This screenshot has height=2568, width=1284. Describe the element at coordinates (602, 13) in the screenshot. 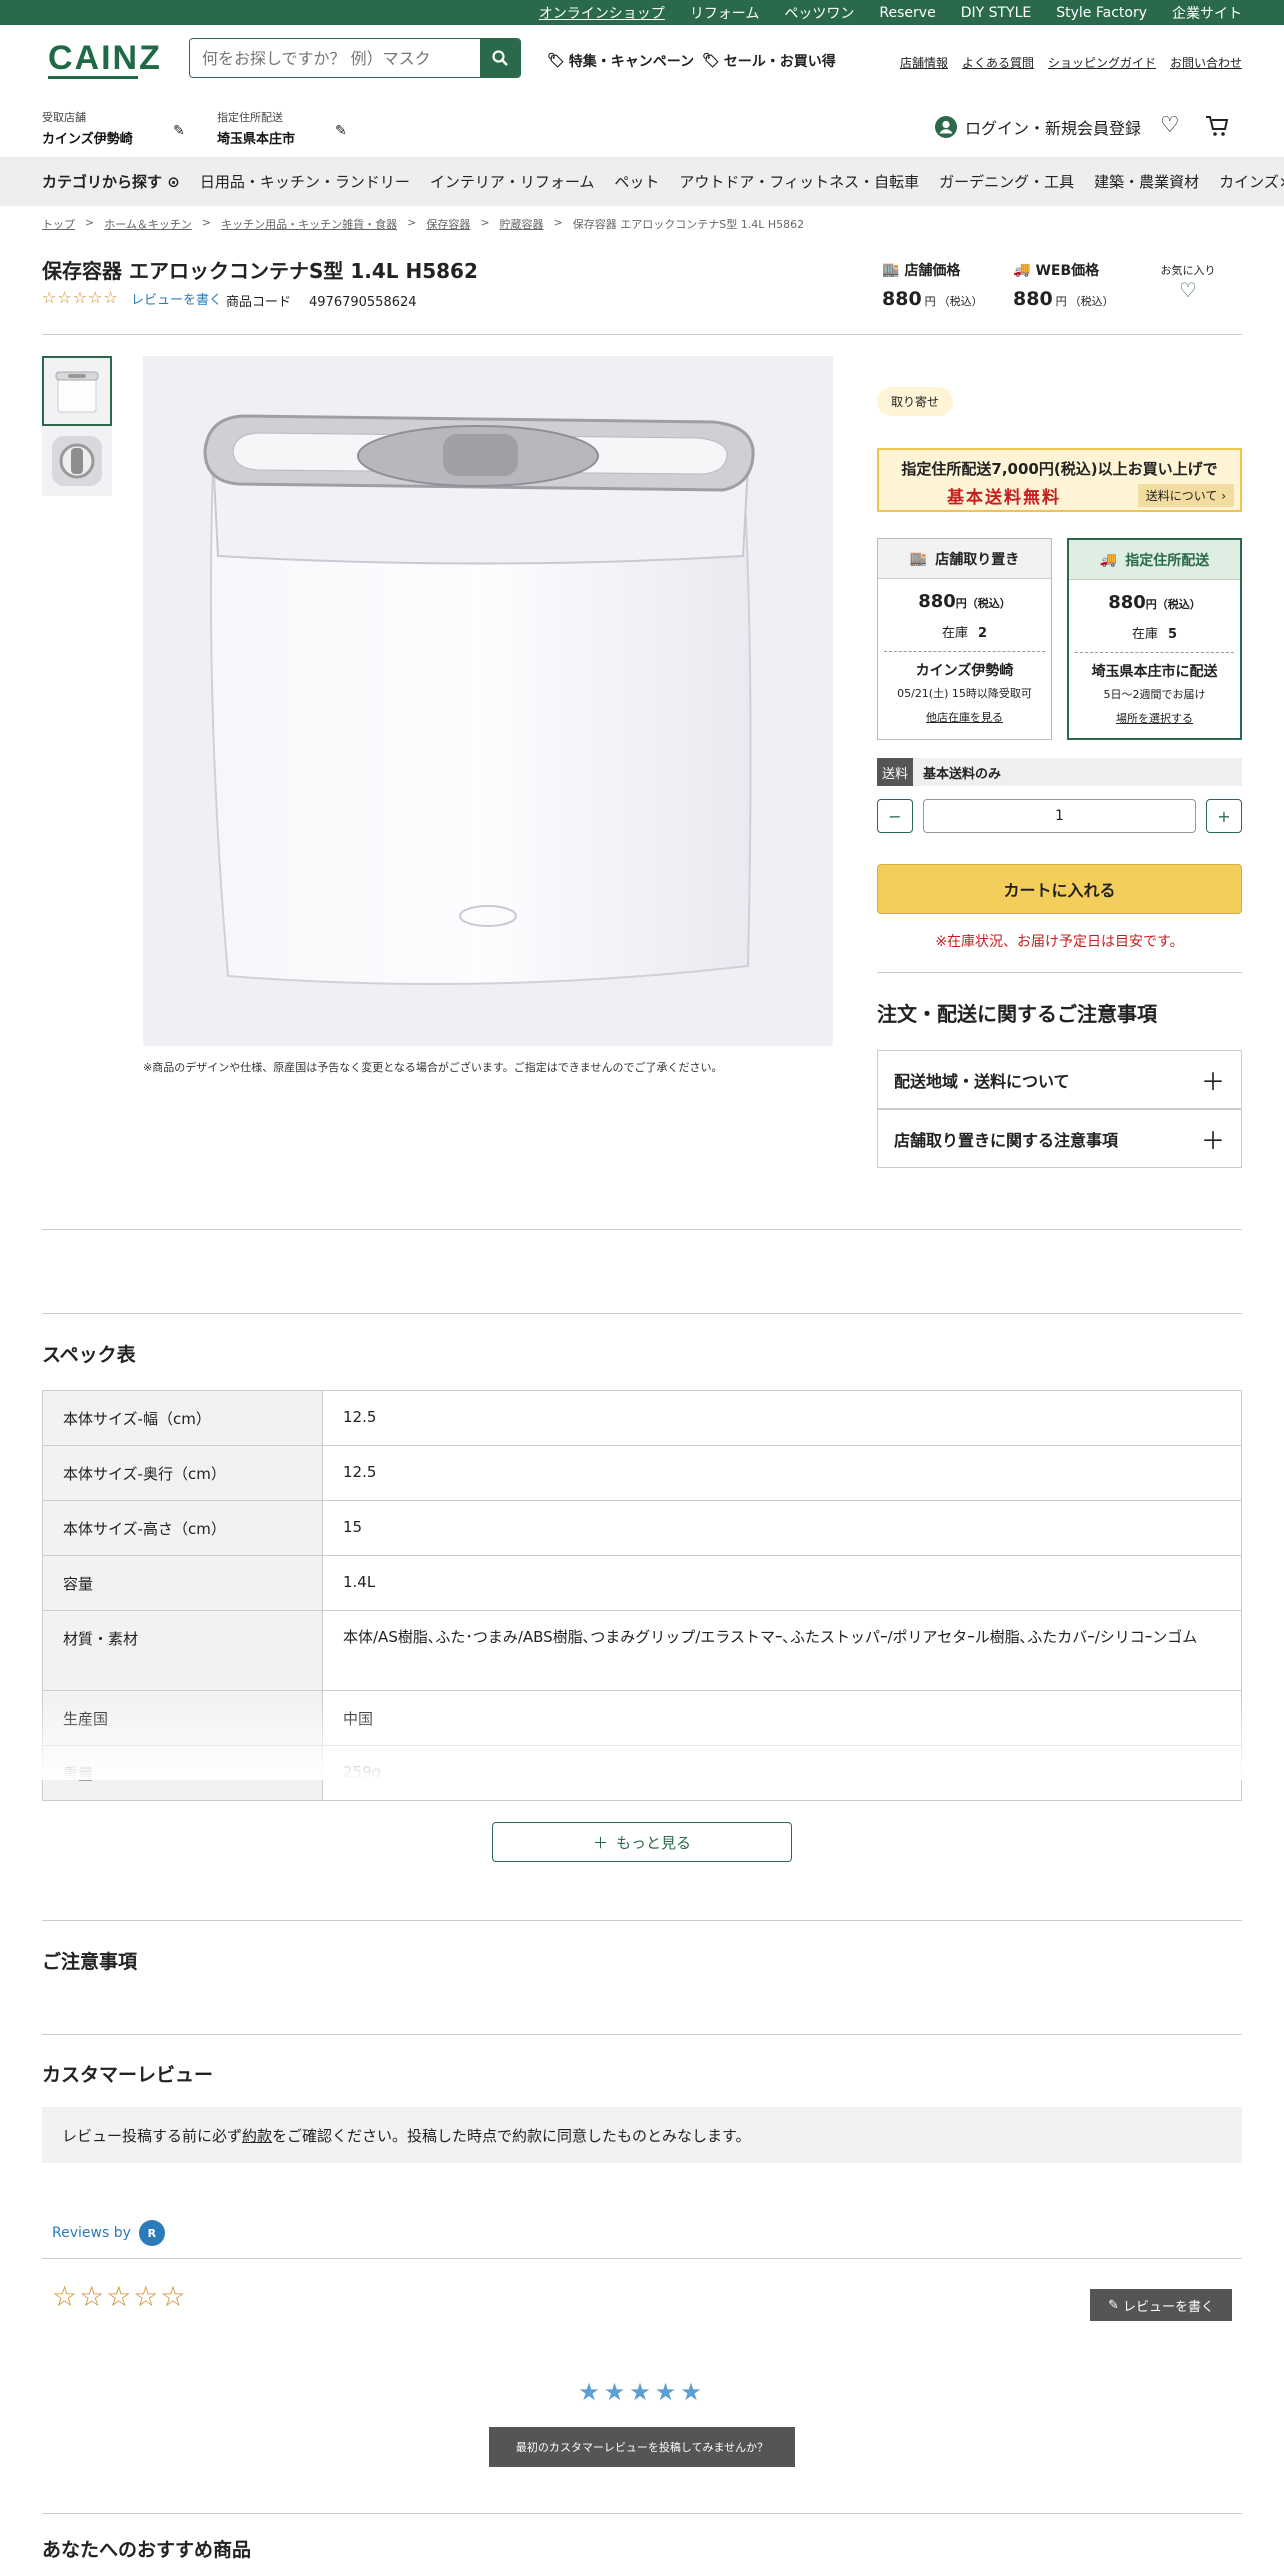

I see `topbar-link-online-shop: オンラインショップ` at that location.